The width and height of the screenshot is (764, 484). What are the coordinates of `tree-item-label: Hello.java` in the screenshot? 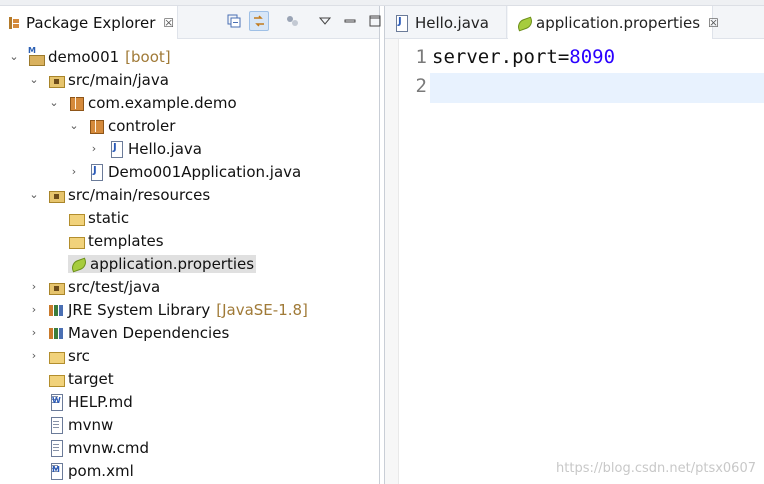 It's located at (165, 148).